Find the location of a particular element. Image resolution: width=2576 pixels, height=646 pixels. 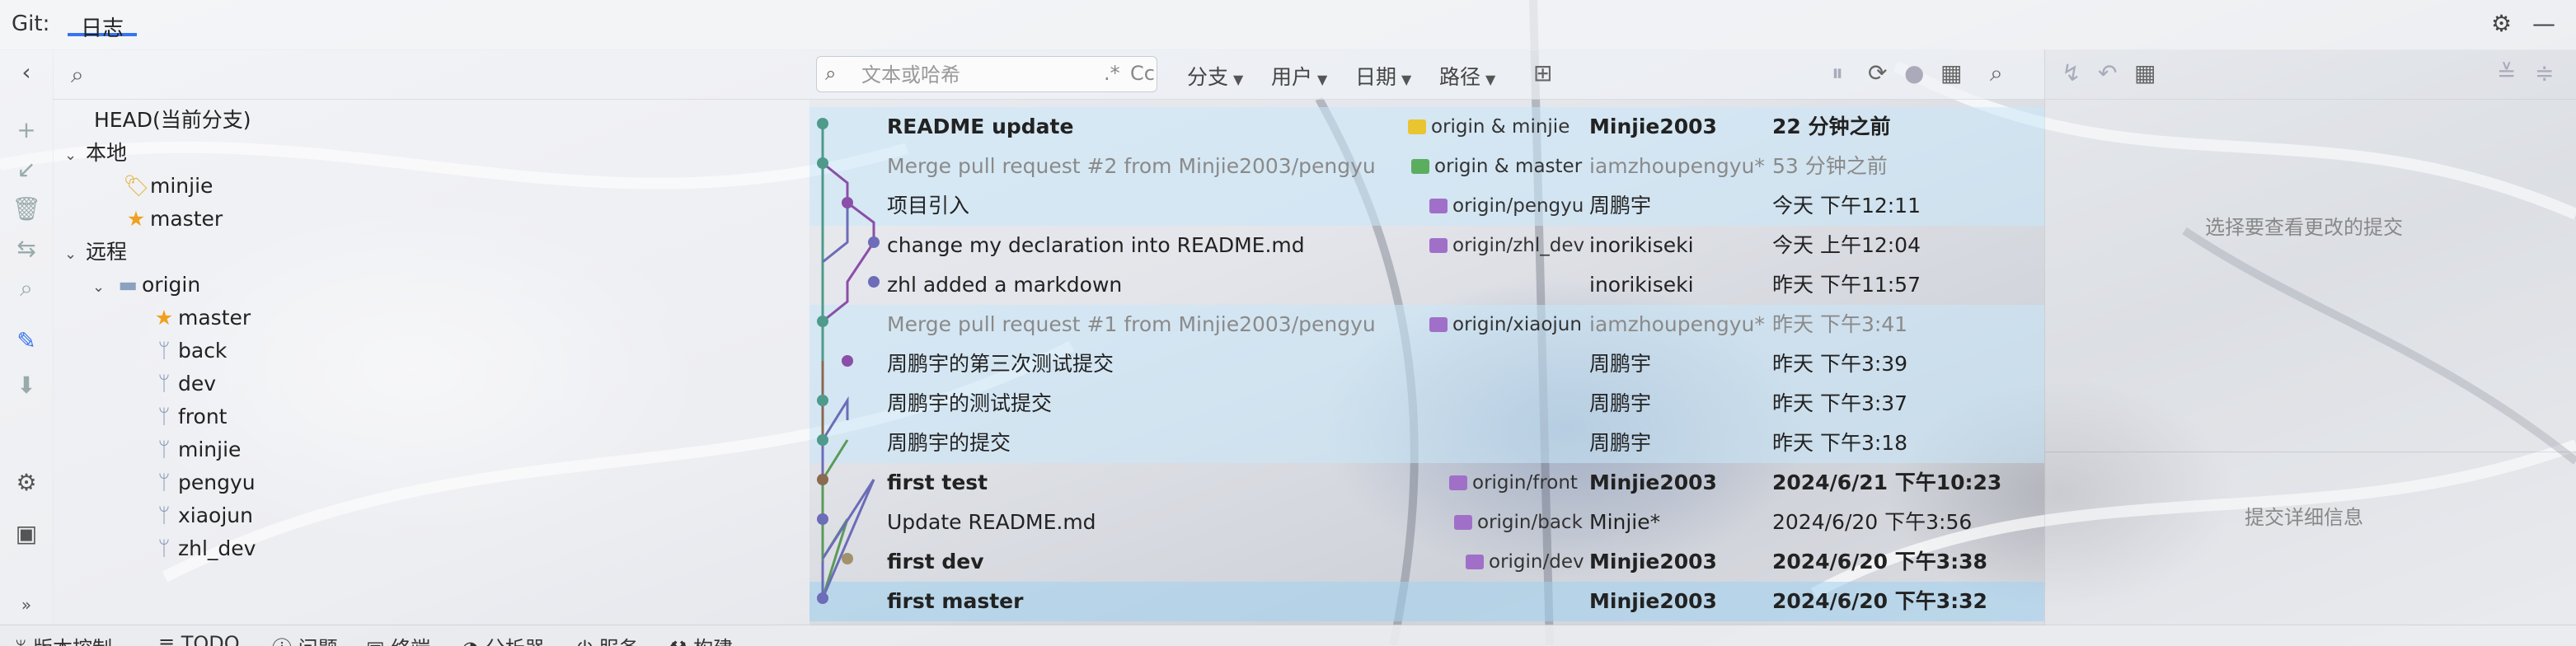

settings-icon: ⚙ is located at coordinates (26, 483).